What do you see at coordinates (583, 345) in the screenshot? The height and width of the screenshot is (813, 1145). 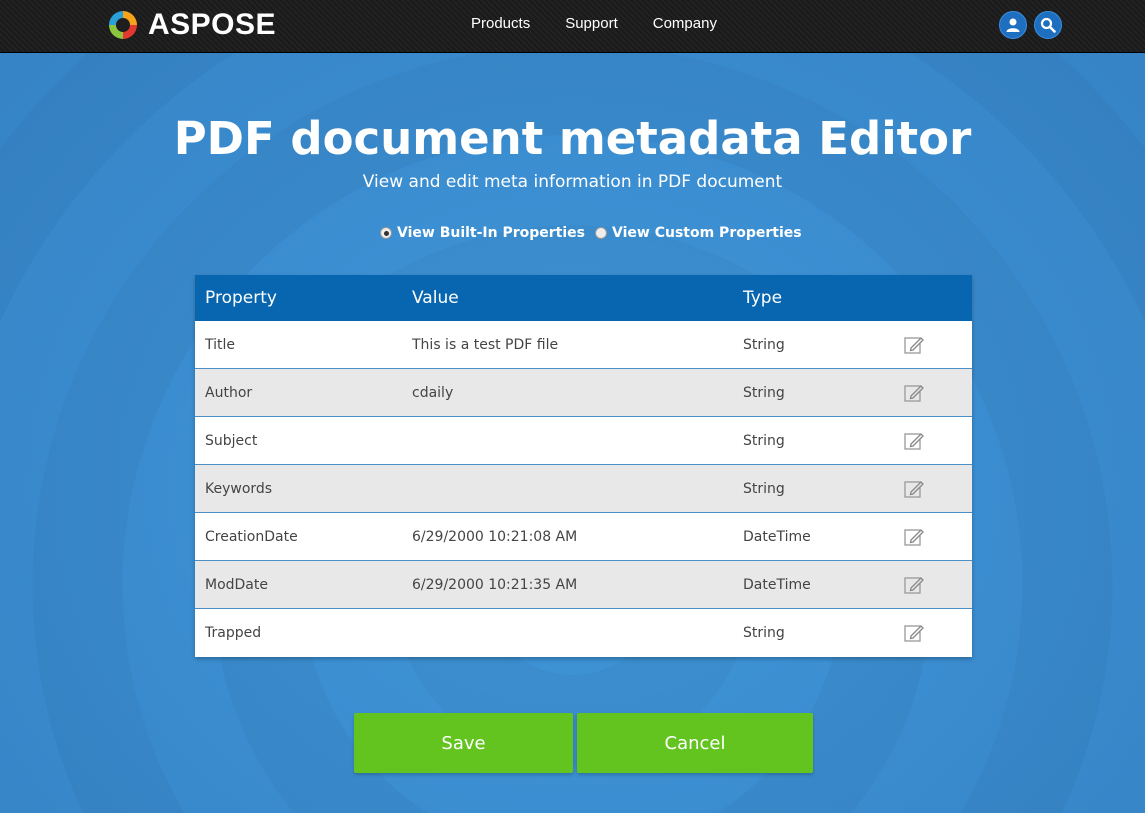 I see `table-row: Title This is a test PDF file String` at bounding box center [583, 345].